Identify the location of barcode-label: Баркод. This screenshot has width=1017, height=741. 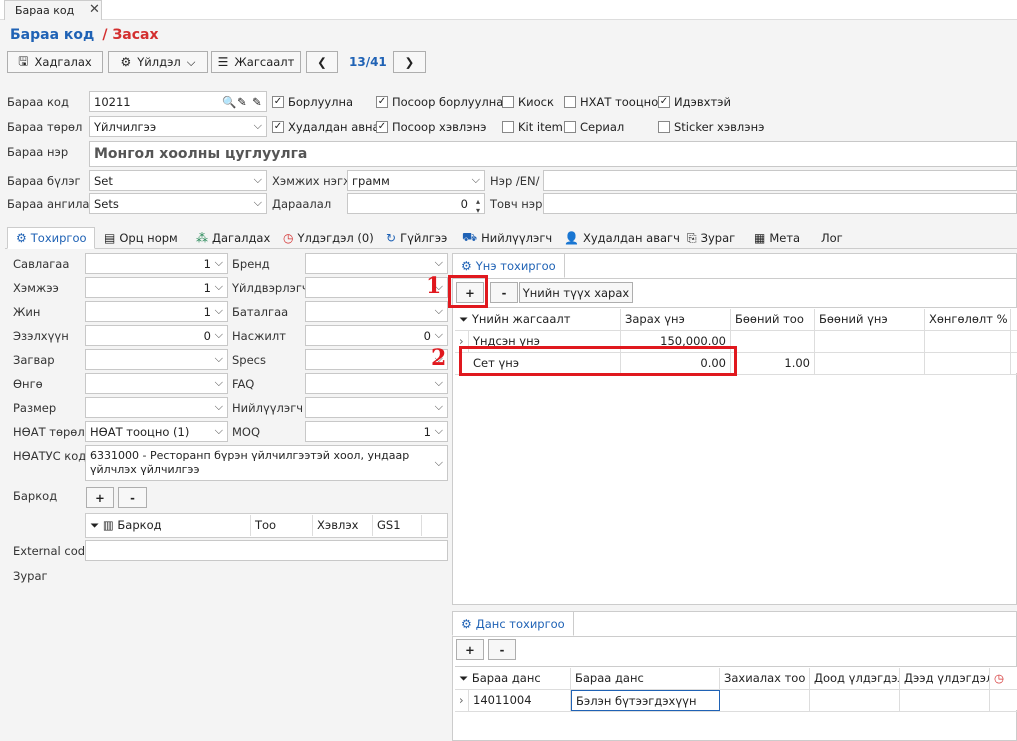
(35, 496).